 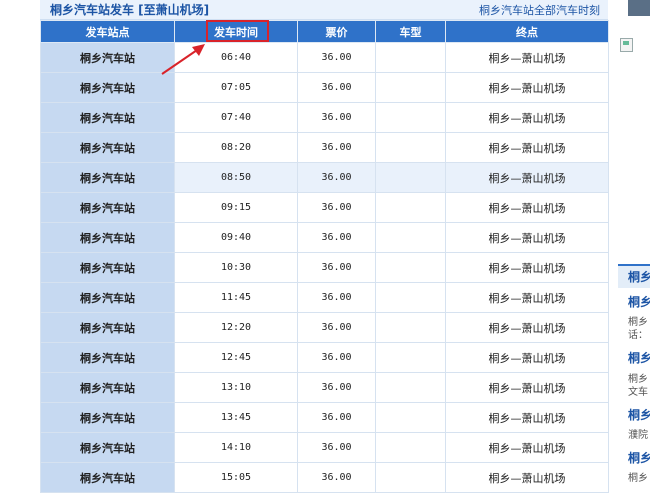 I want to click on departure-time-cell: 13:45, so click(x=236, y=417).